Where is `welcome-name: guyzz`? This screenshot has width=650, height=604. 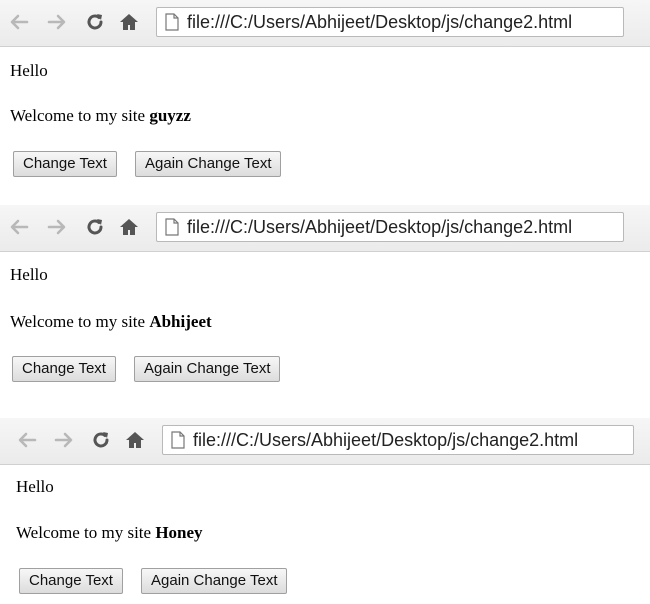
welcome-name: guyzz is located at coordinates (170, 115).